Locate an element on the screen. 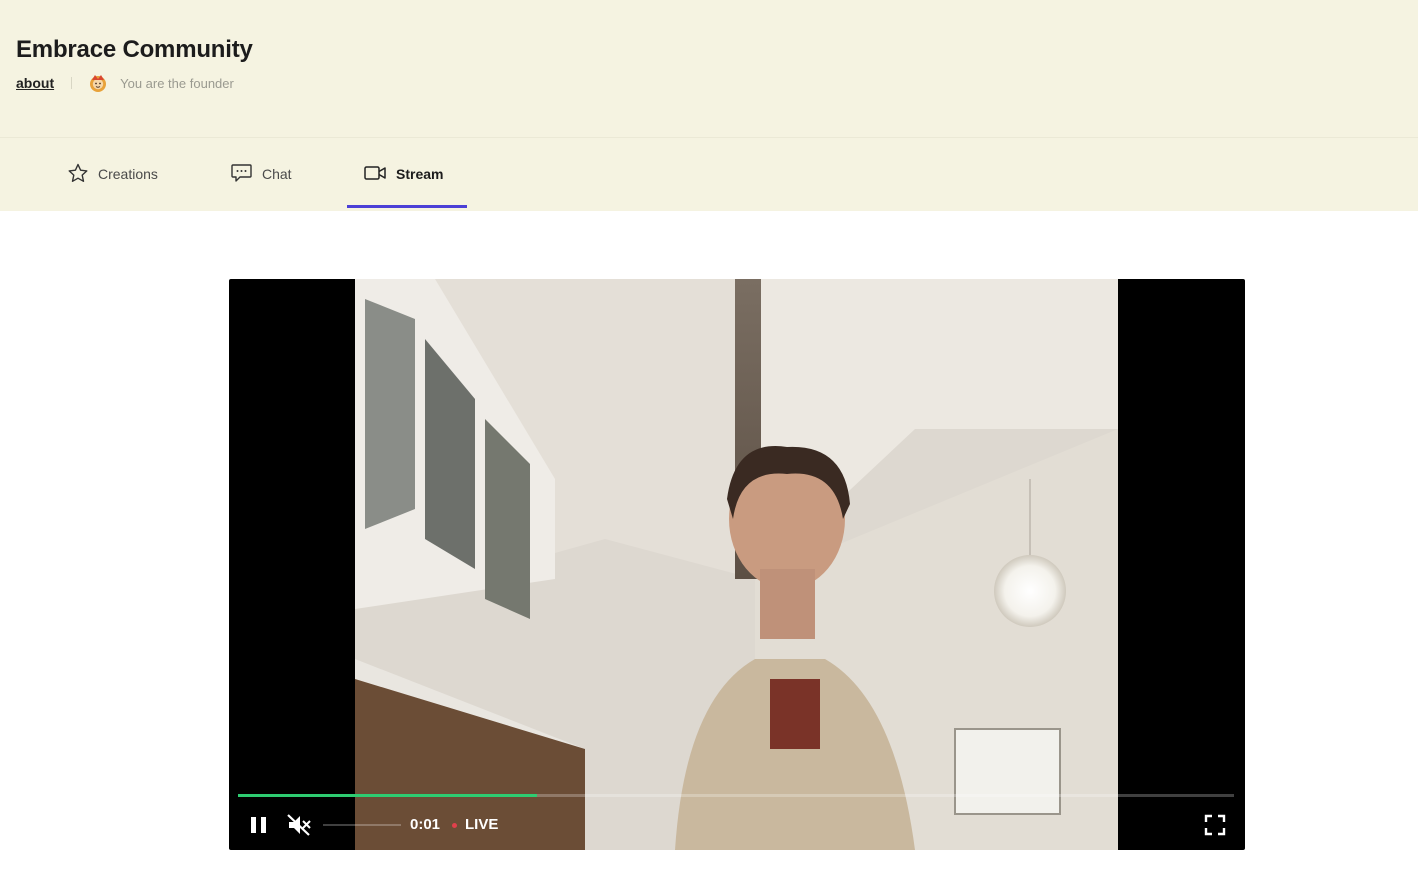 The width and height of the screenshot is (1418, 890). volume-slider is located at coordinates (362, 825).